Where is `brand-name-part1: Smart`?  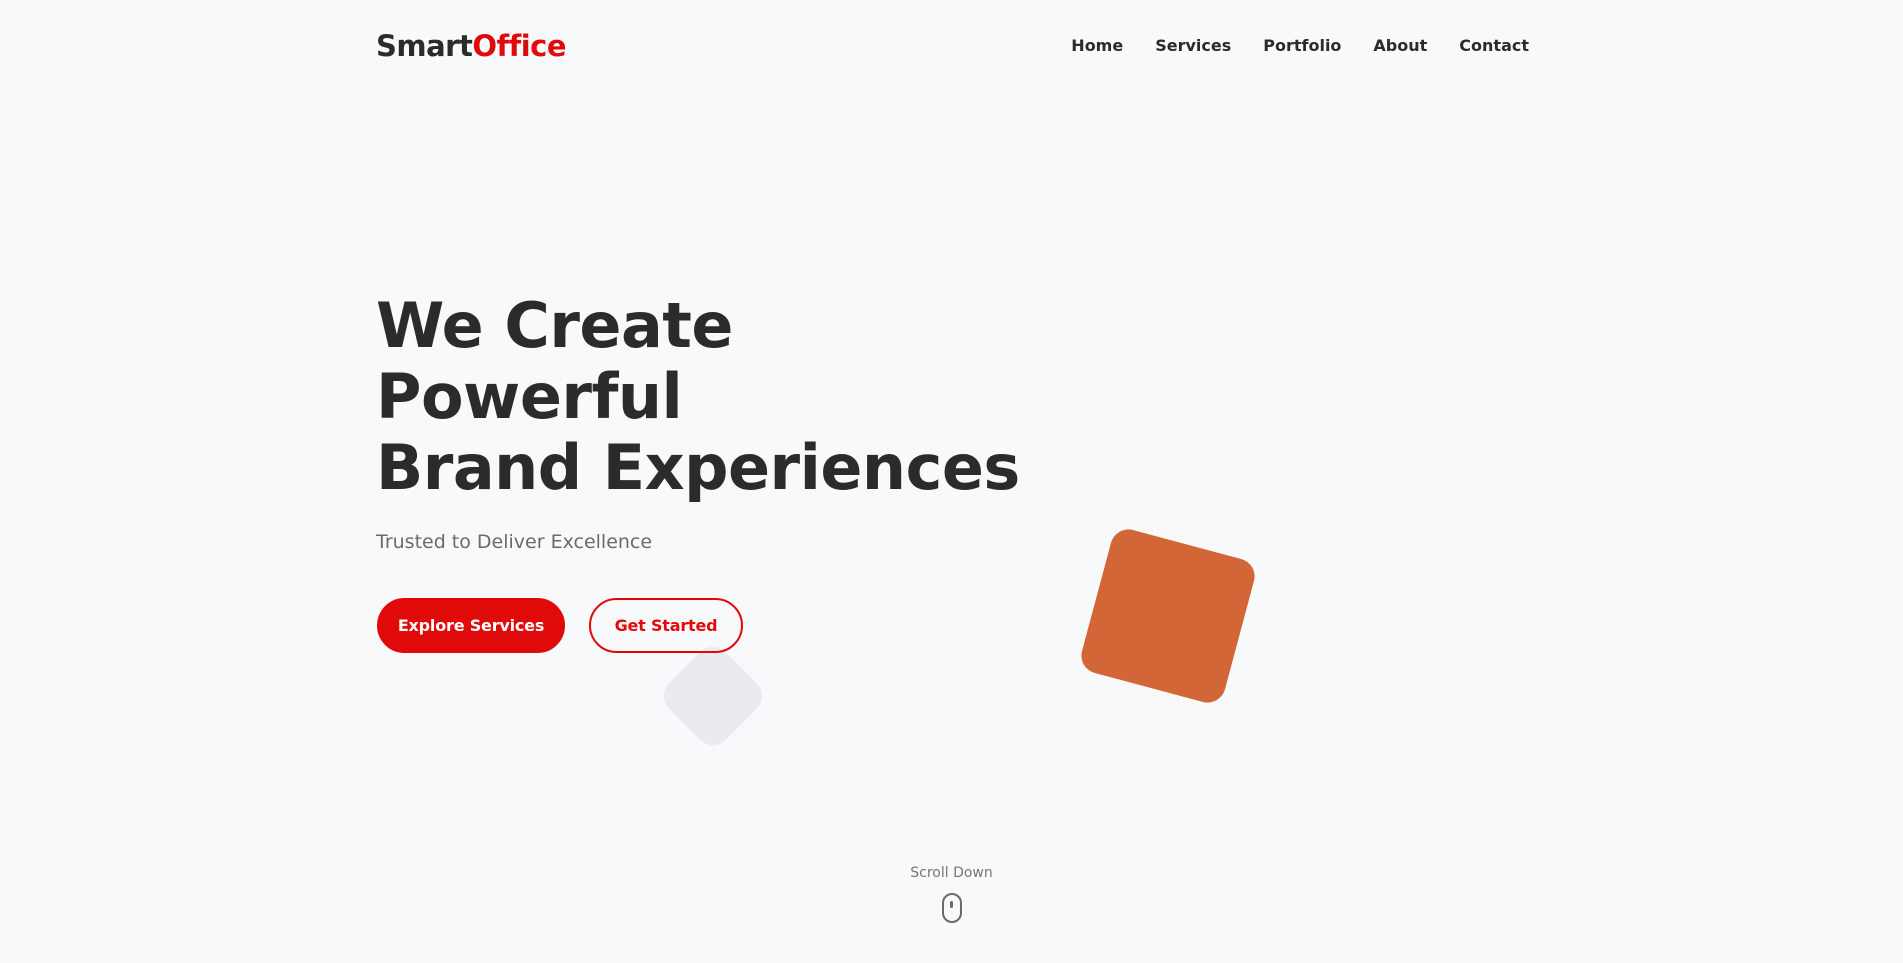 brand-name-part1: Smart is located at coordinates (424, 46).